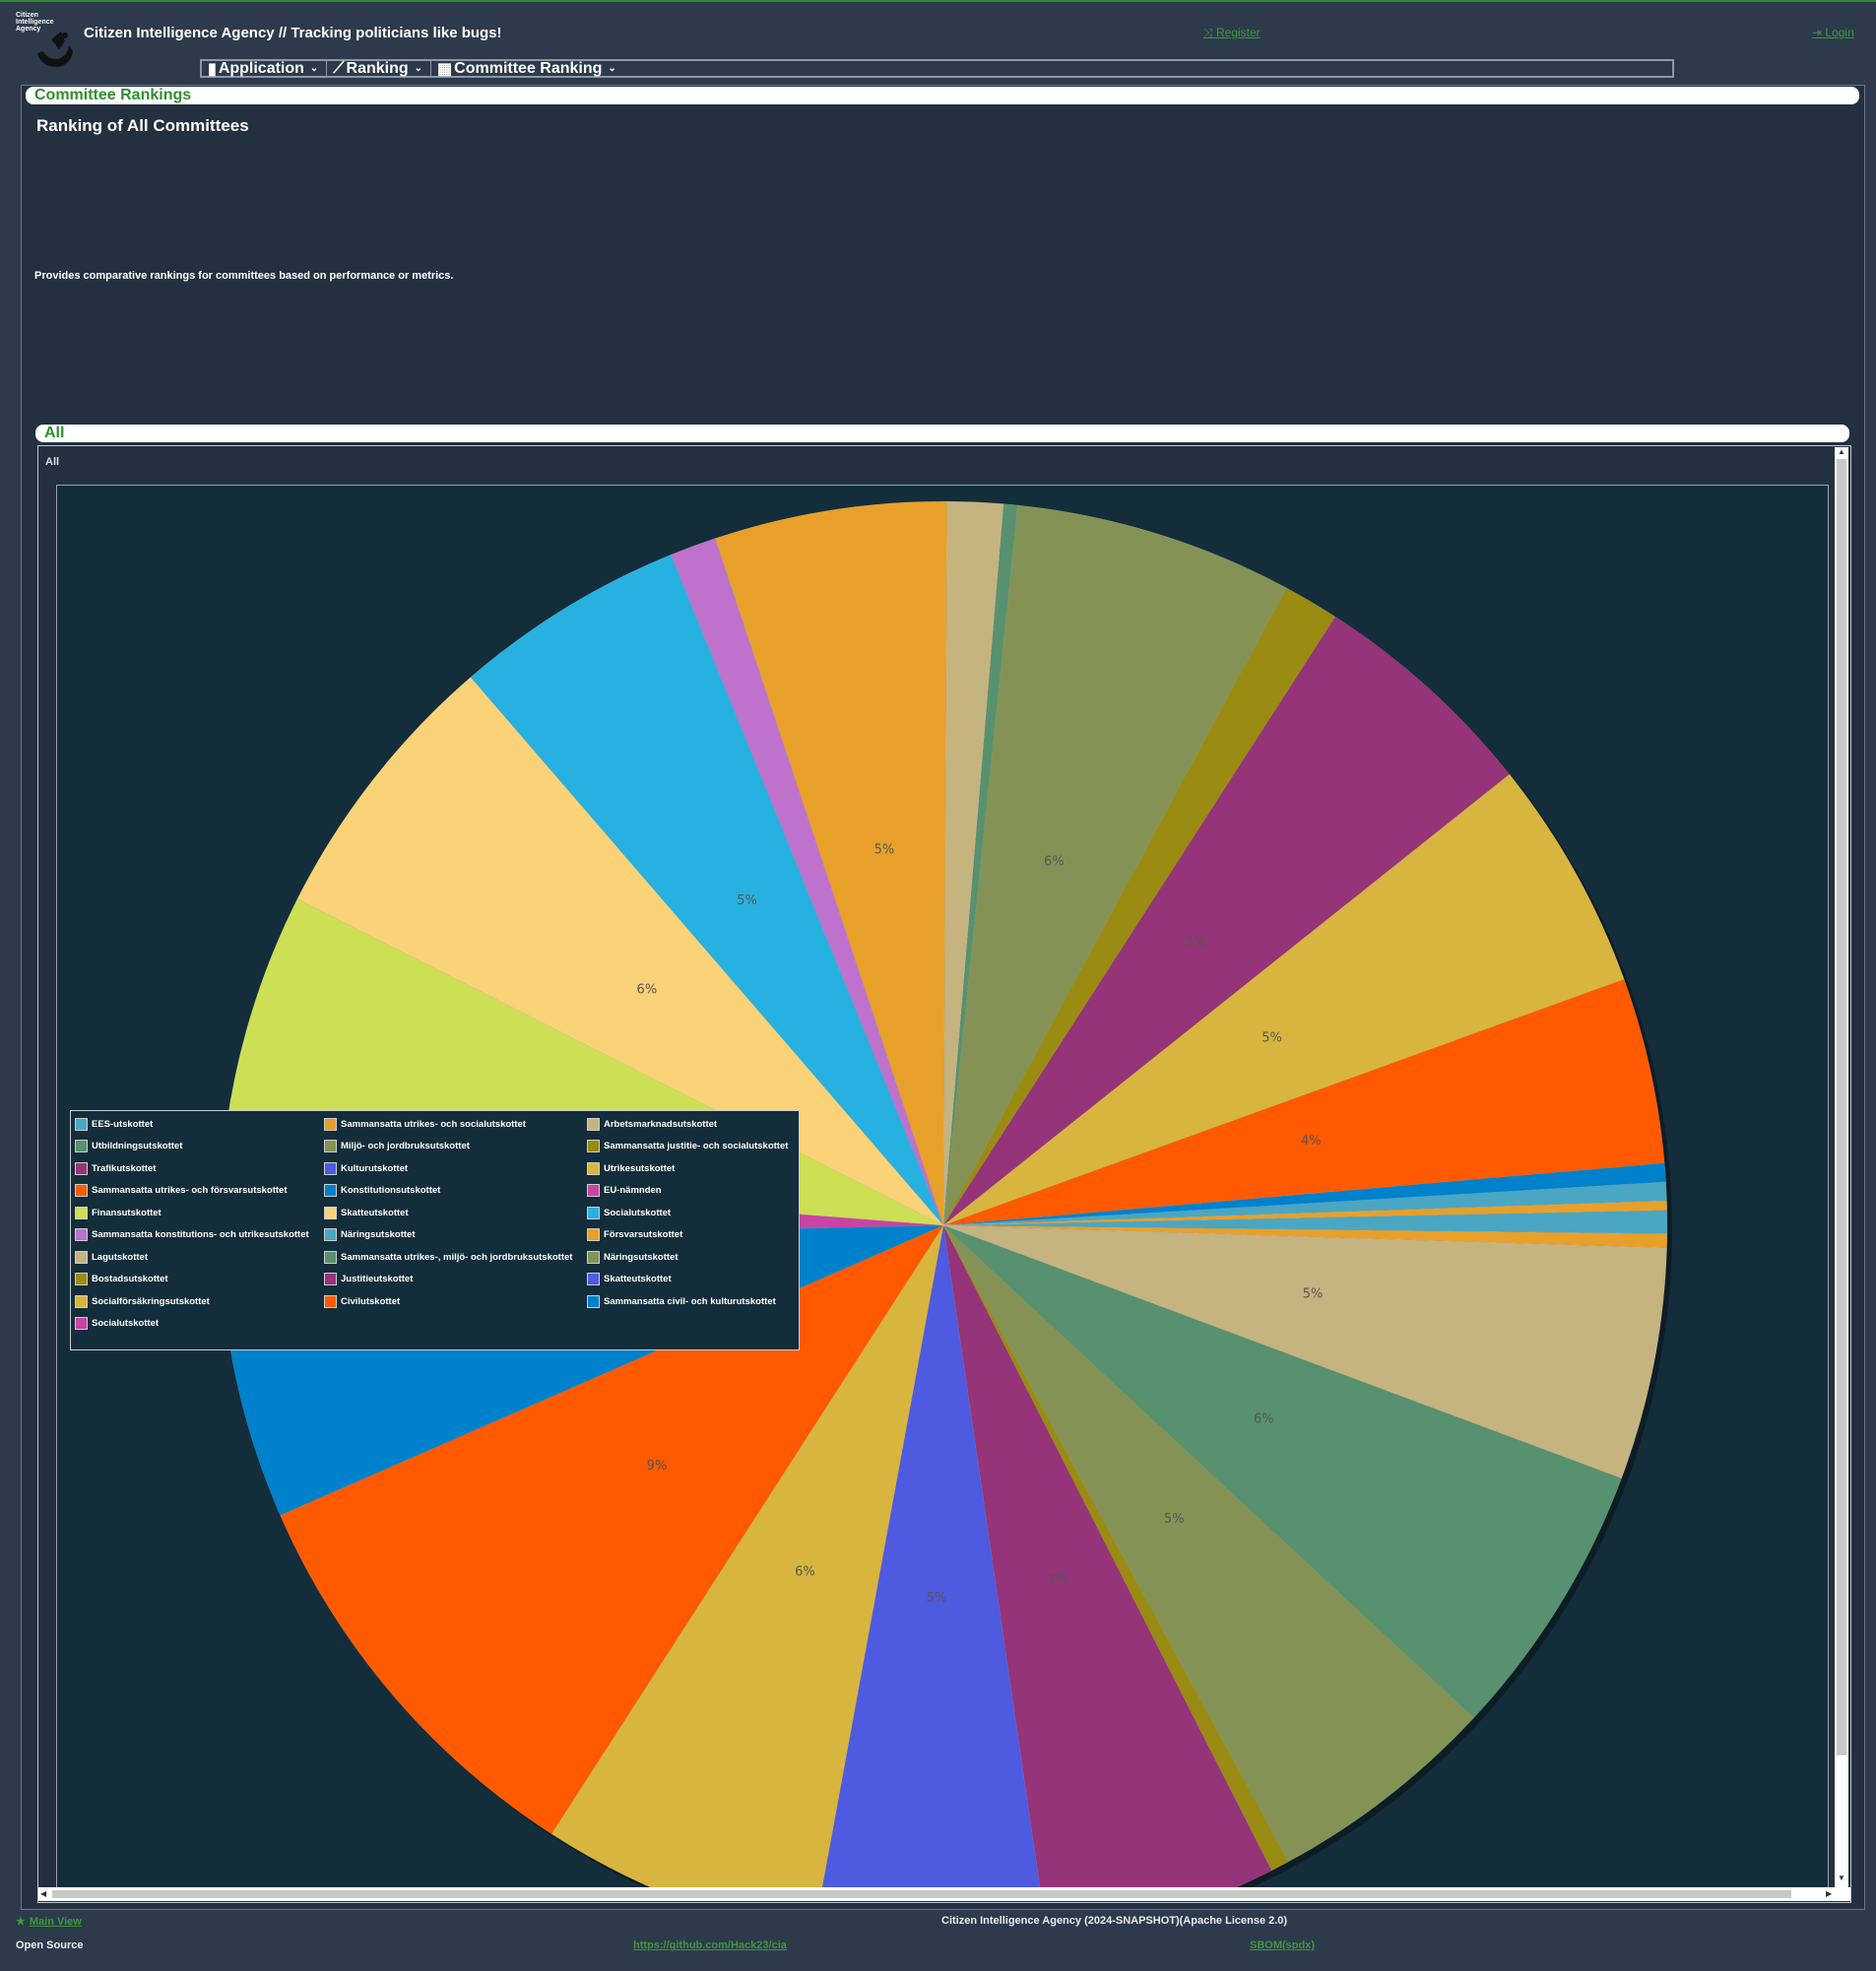 The height and width of the screenshot is (1971, 1876). What do you see at coordinates (198, 1280) in the screenshot?
I see `legend-item: Bostadsutskottet` at bounding box center [198, 1280].